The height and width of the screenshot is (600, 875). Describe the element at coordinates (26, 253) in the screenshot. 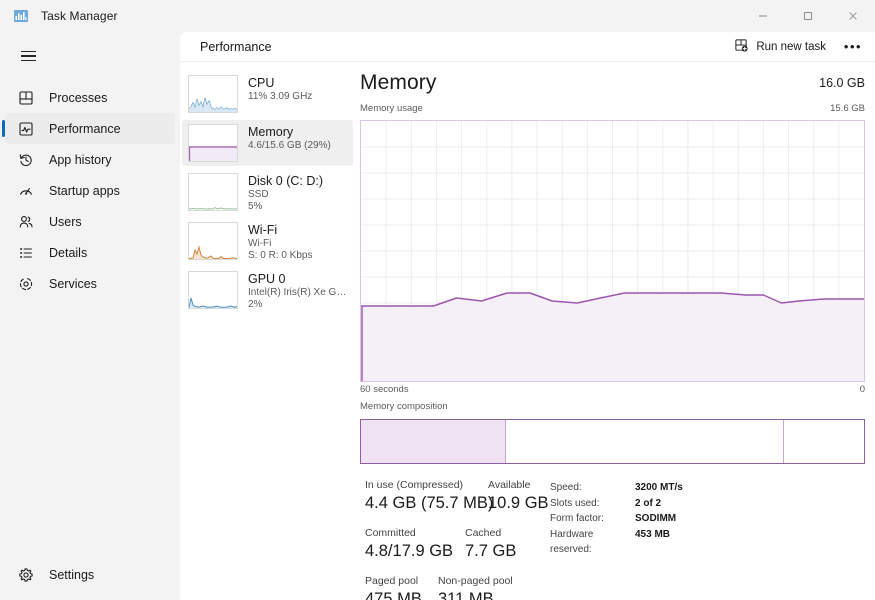

I see `details-icon` at that location.